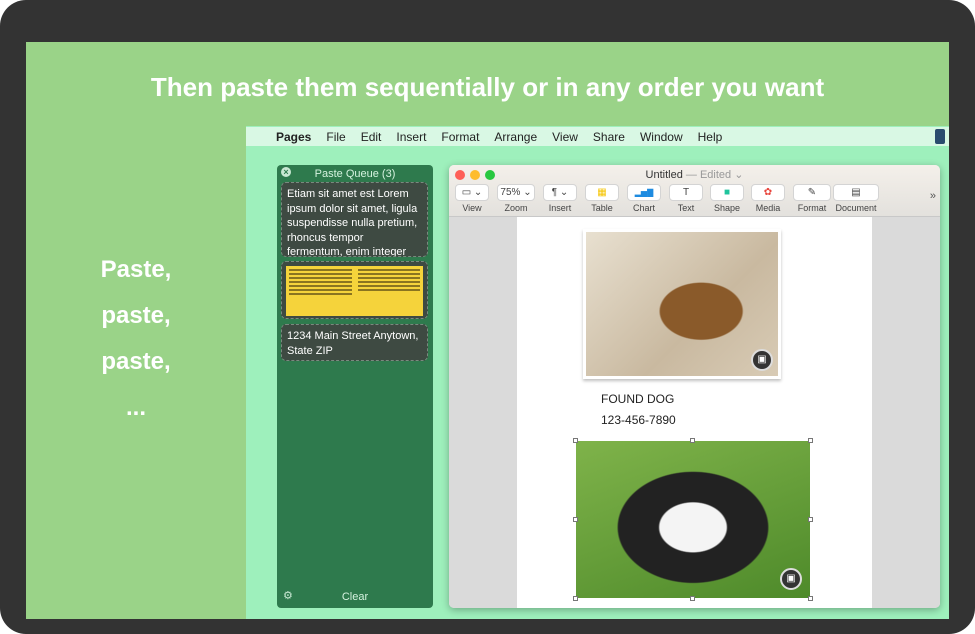  I want to click on queue-item-address: 1234 Main Street Anytown, State ZIP, so click(354, 342).